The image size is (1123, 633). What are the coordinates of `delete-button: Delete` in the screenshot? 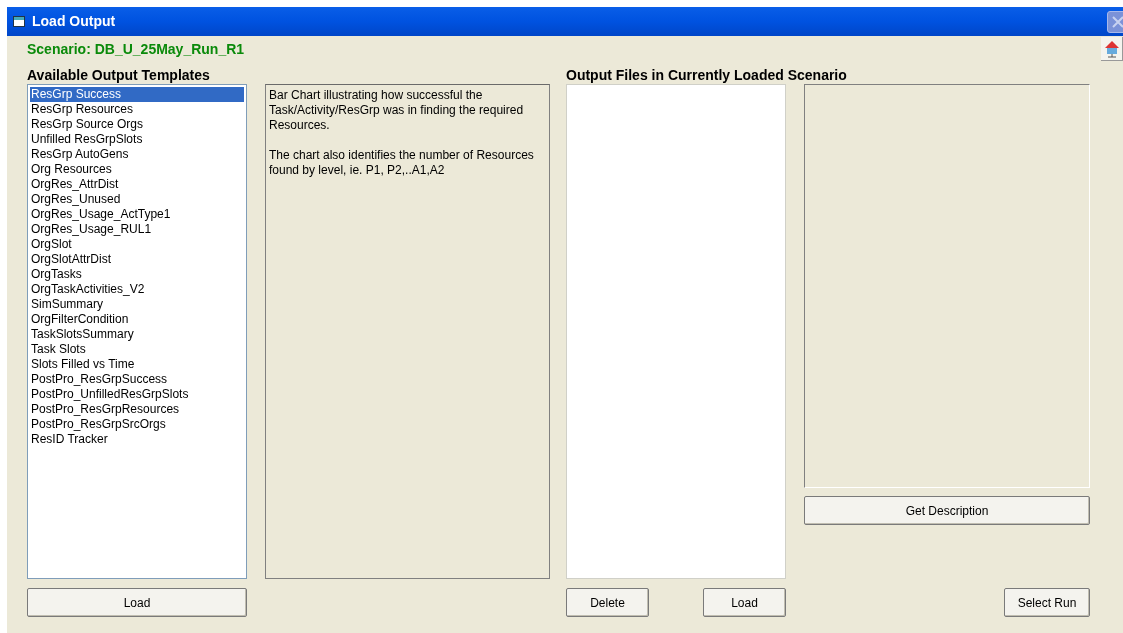 It's located at (607, 602).